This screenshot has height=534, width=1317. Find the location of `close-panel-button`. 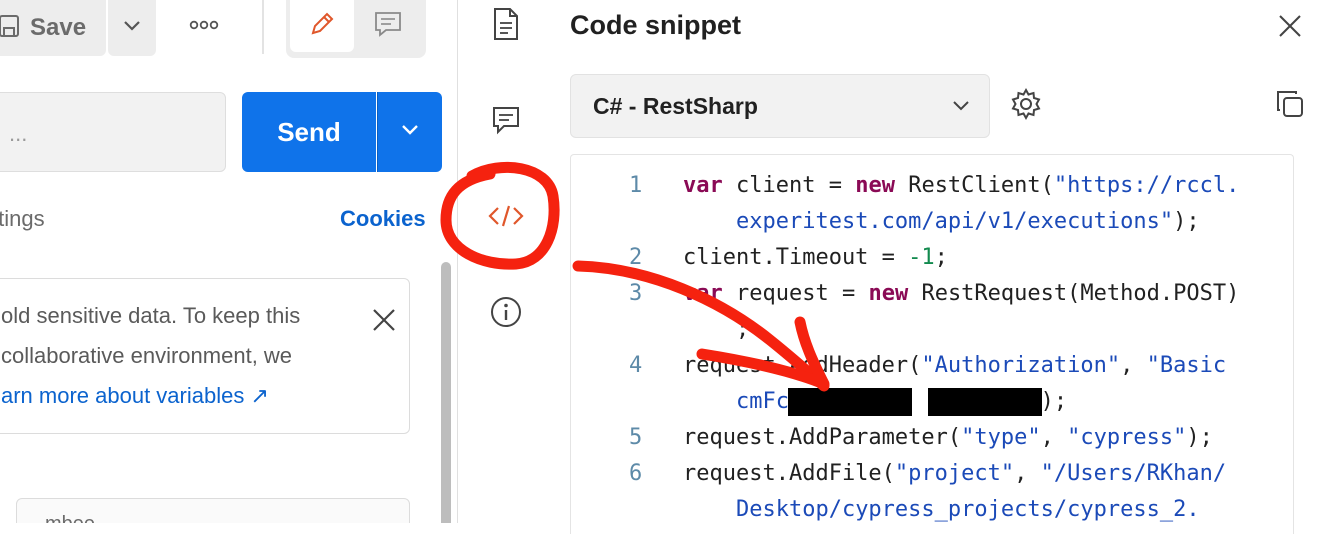

close-panel-button is located at coordinates (1290, 28).